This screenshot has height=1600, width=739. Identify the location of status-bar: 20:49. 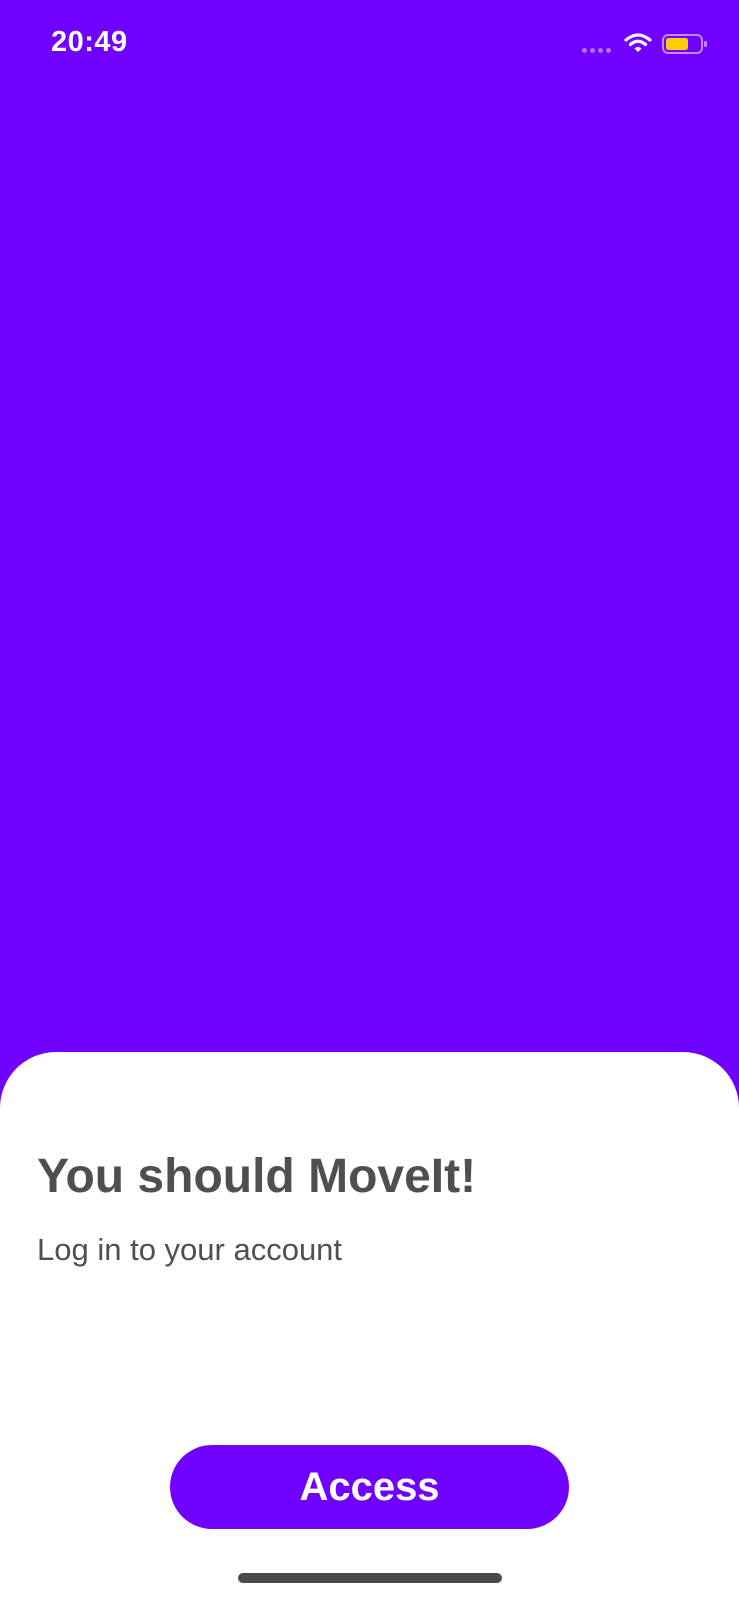
(369, 45).